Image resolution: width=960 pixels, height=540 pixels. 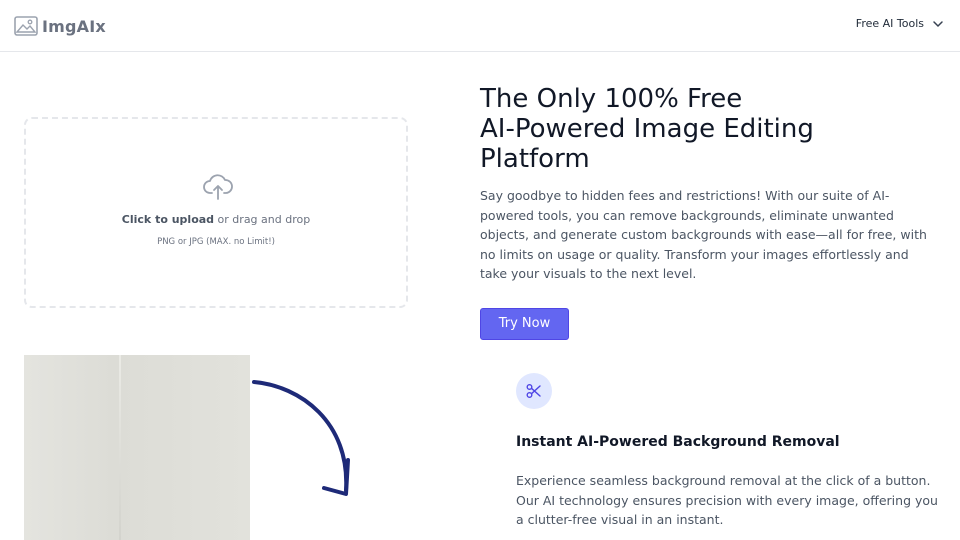 What do you see at coordinates (262, 219) in the screenshot?
I see `drag-drop-text: or drag and drop` at bounding box center [262, 219].